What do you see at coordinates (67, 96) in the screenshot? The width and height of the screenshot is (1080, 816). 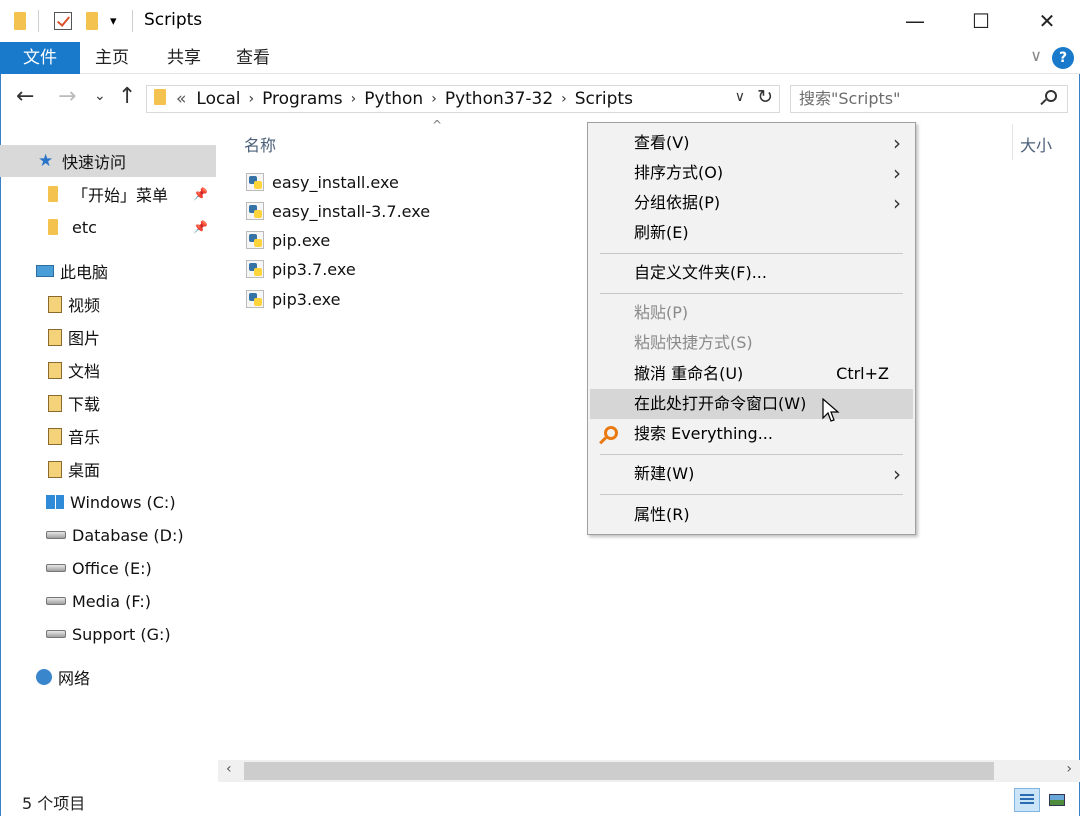 I see `forward-button: →` at bounding box center [67, 96].